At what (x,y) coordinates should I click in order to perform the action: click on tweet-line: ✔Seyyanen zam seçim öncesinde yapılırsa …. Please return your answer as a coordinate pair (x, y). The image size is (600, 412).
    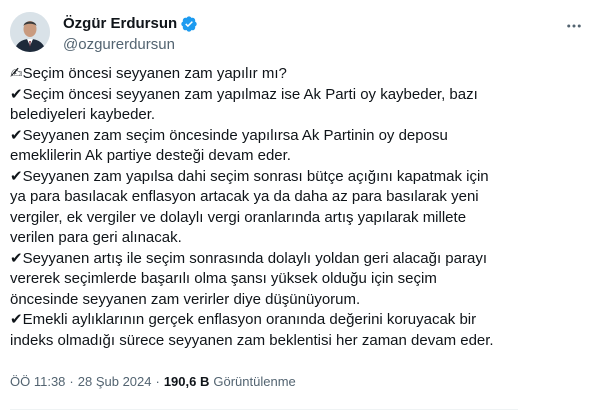
    Looking at the image, I should click on (229, 135).